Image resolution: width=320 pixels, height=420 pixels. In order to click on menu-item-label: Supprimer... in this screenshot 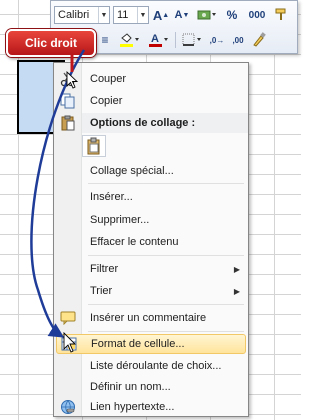, I will do `click(120, 220)`.